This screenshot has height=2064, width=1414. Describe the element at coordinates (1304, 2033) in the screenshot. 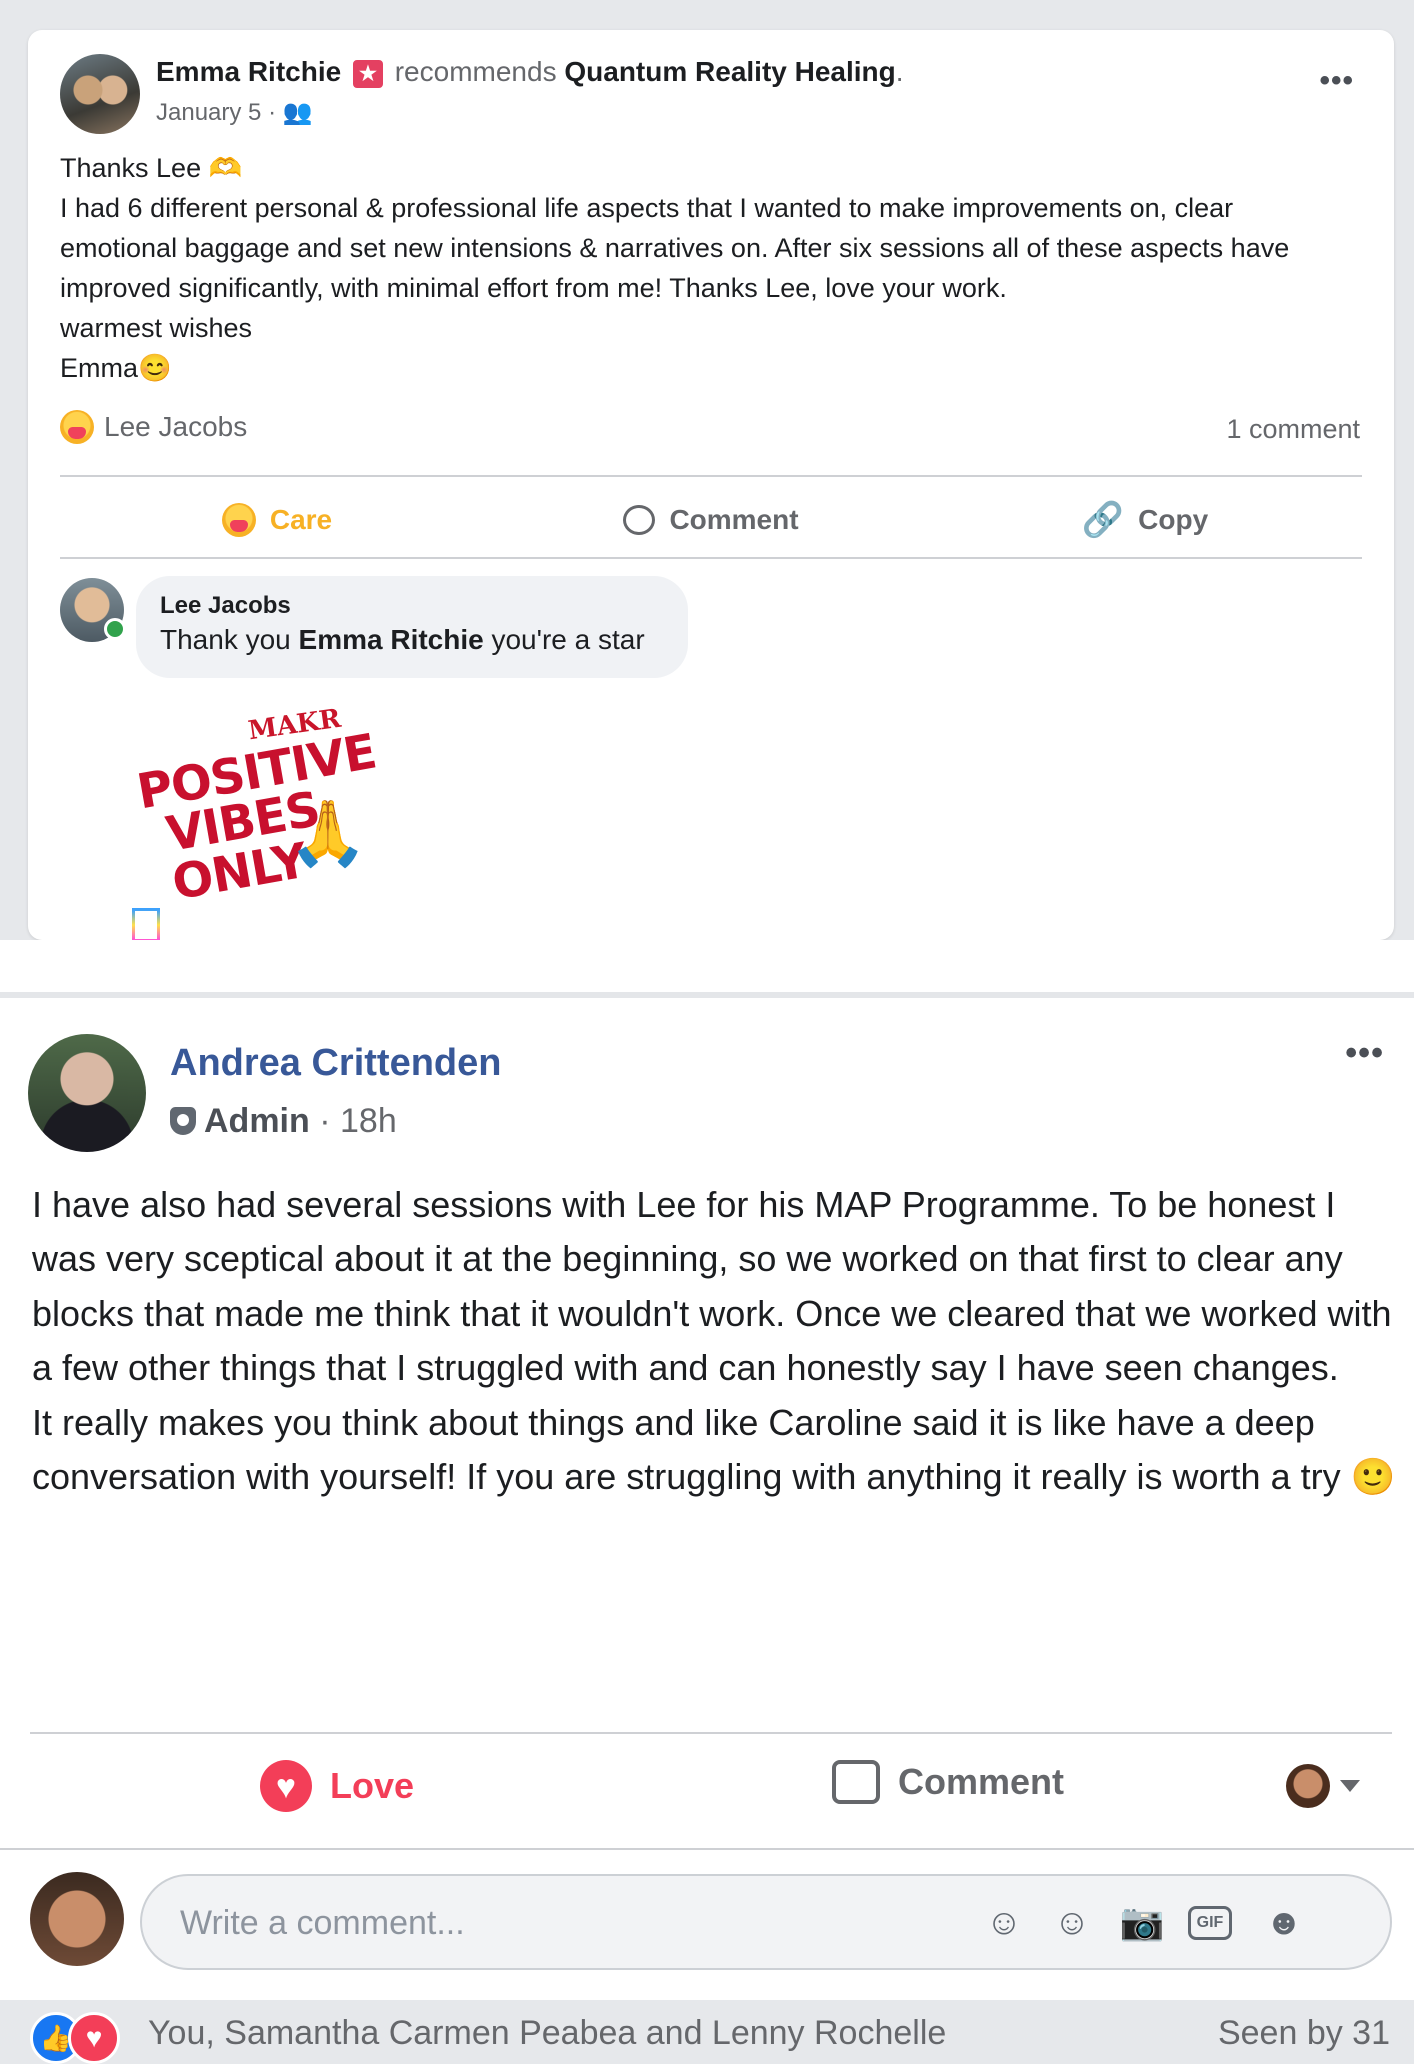

I see `seen-count: Seen by 31` at that location.